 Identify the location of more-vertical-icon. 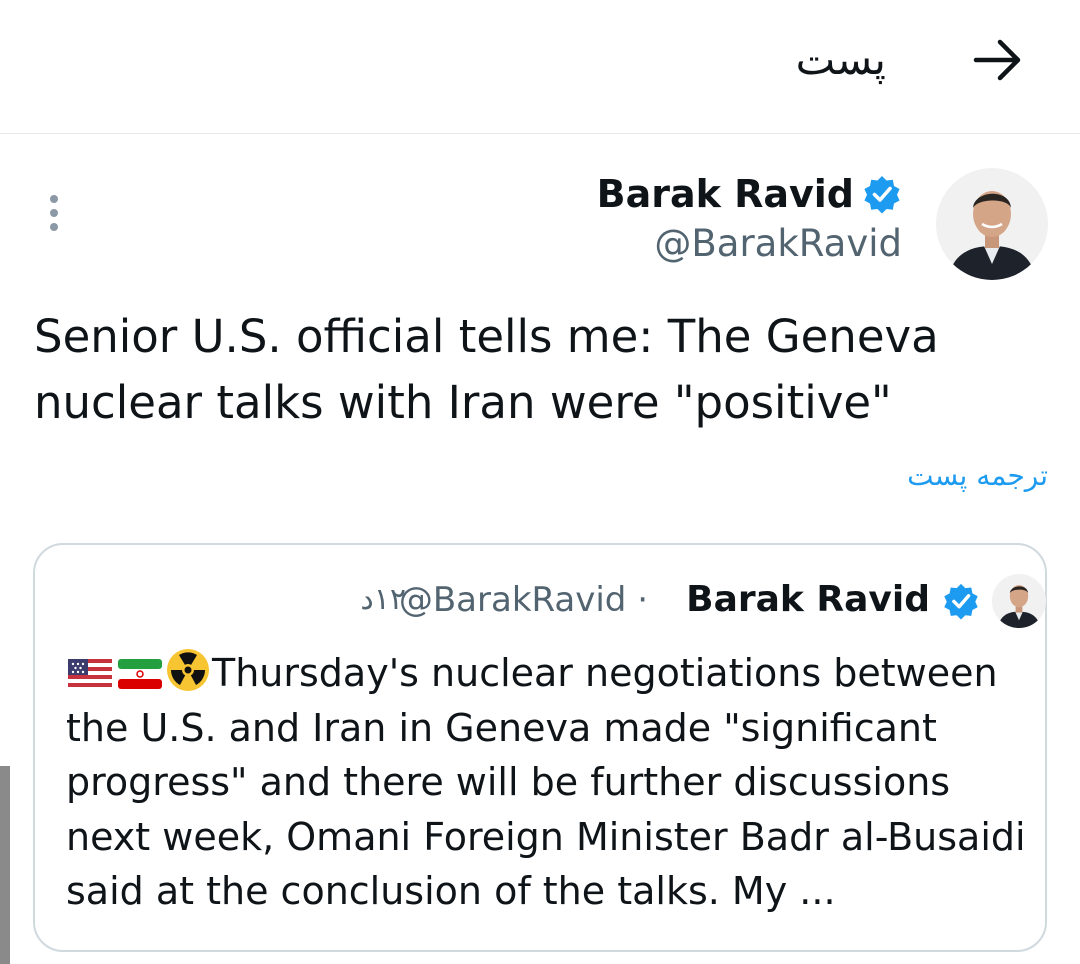
(54, 214).